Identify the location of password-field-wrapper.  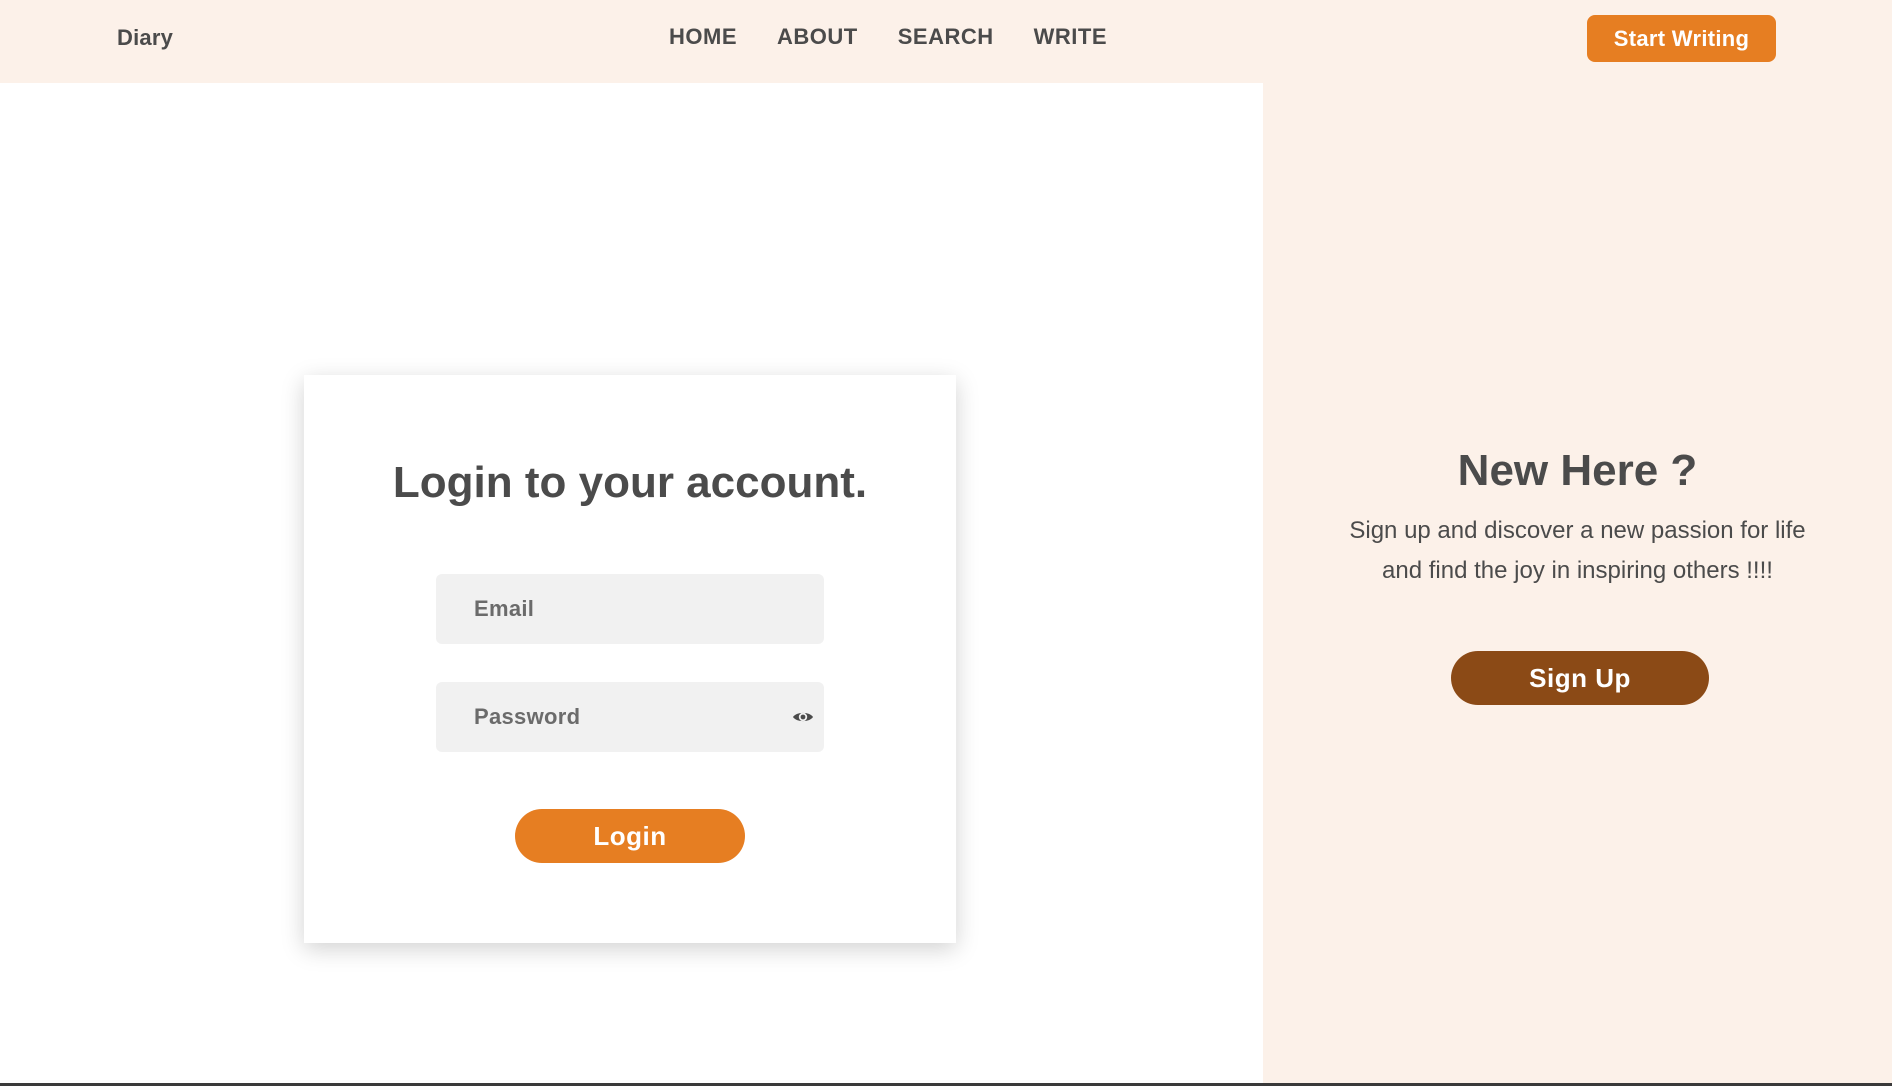
(630, 717).